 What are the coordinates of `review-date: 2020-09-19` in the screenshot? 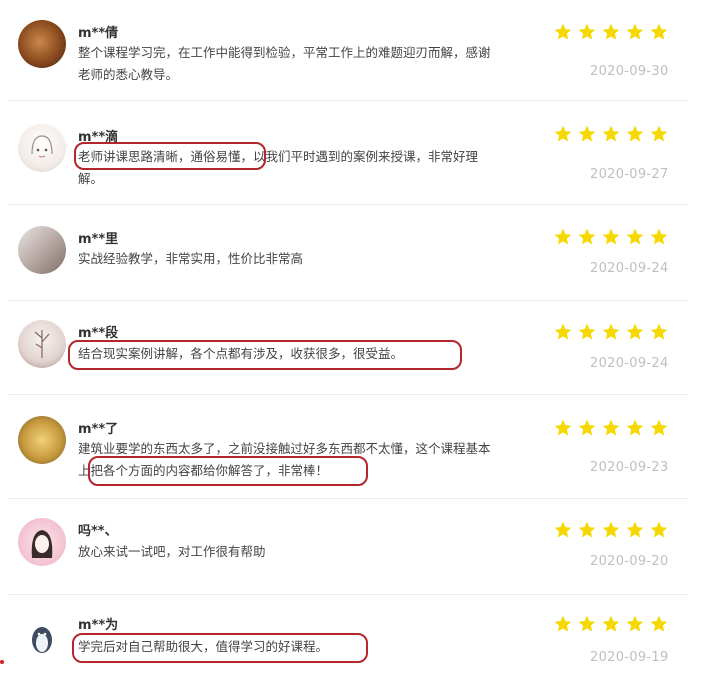 It's located at (629, 657).